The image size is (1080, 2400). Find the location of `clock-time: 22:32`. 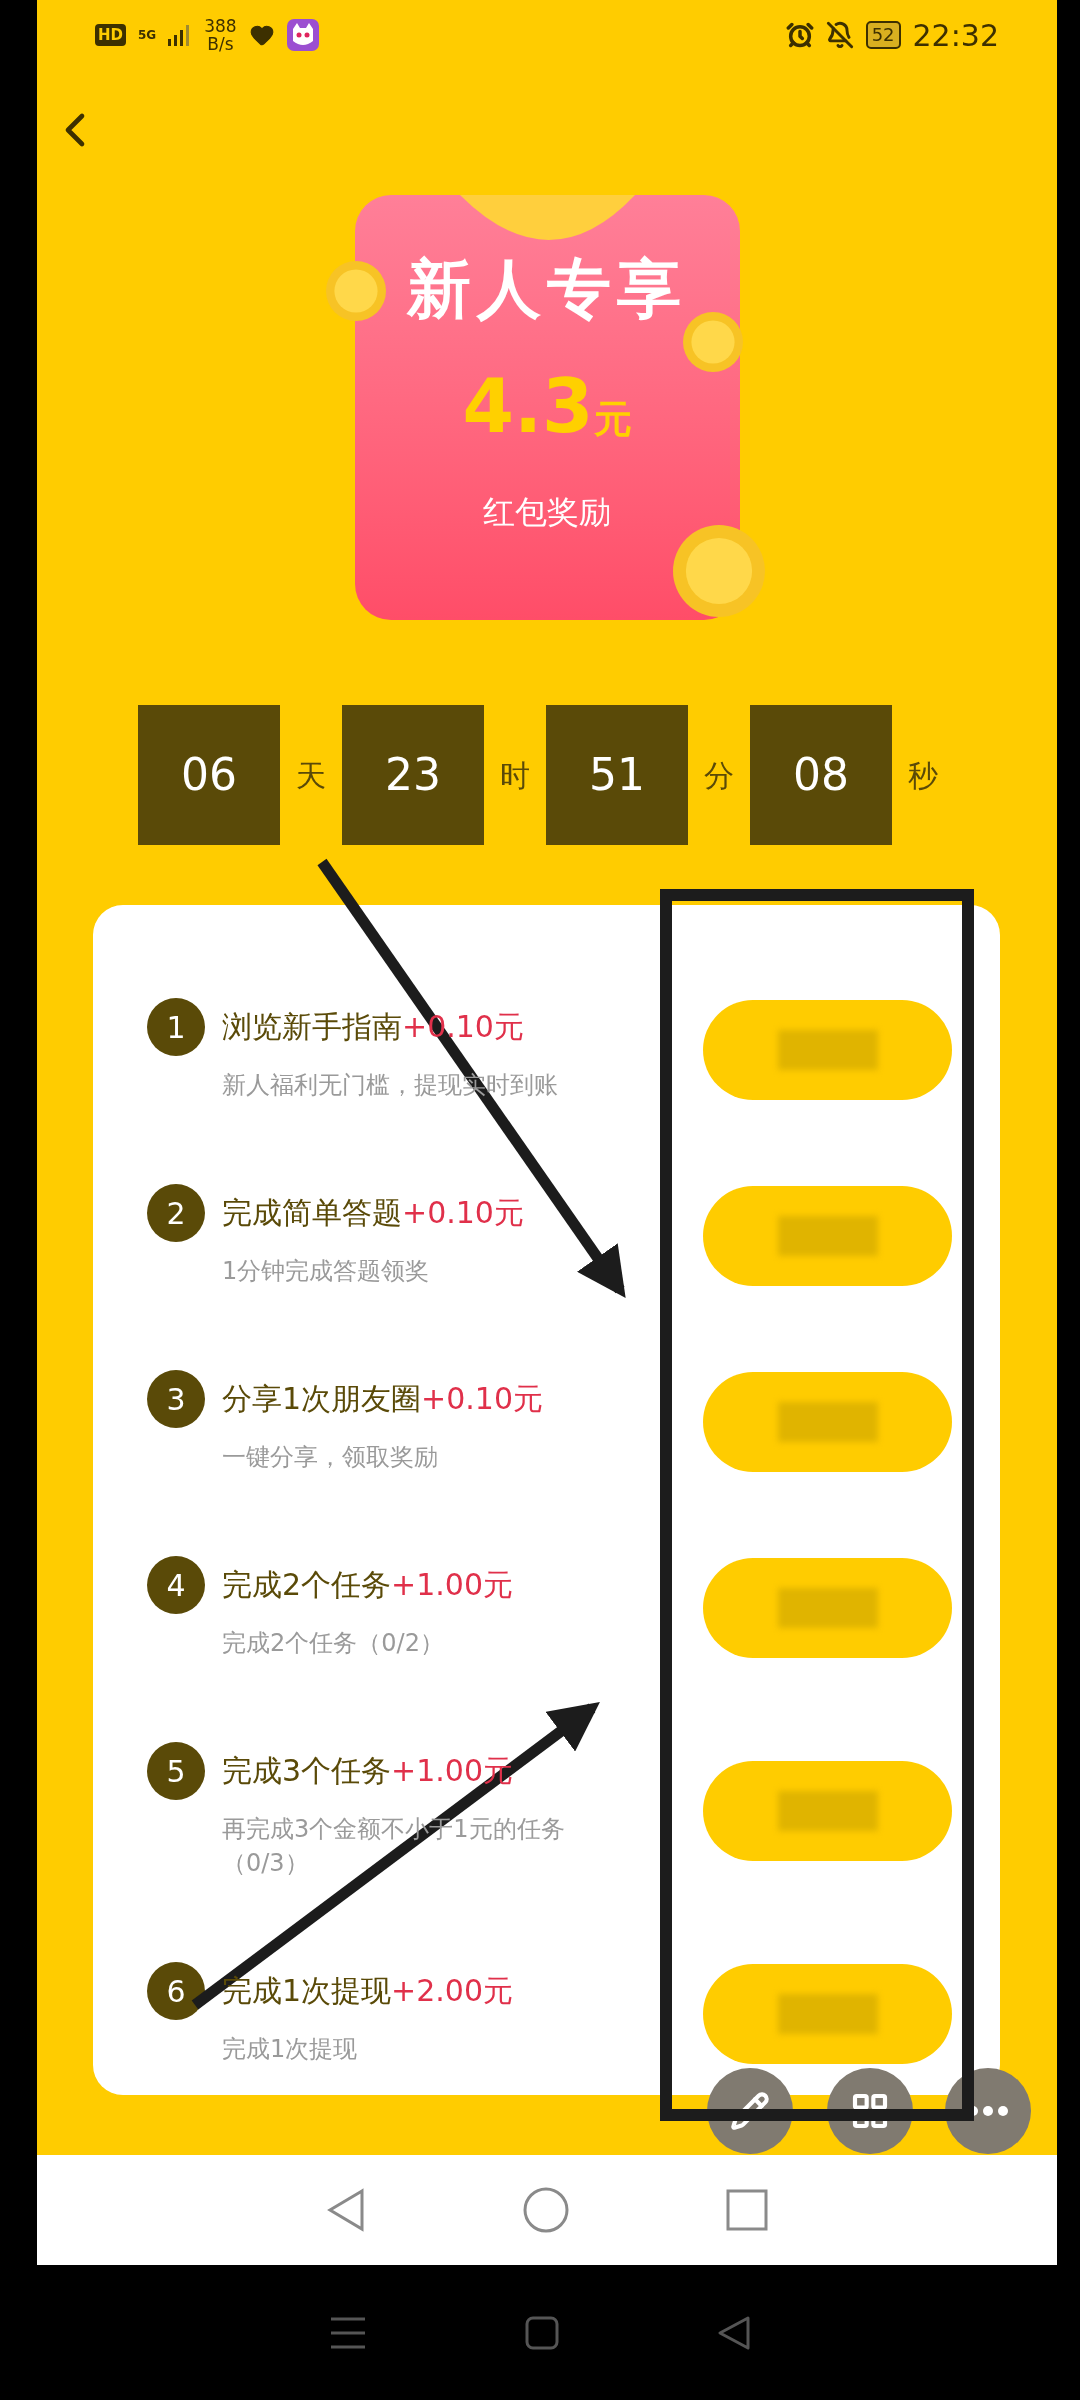

clock-time: 22:32 is located at coordinates (955, 35).